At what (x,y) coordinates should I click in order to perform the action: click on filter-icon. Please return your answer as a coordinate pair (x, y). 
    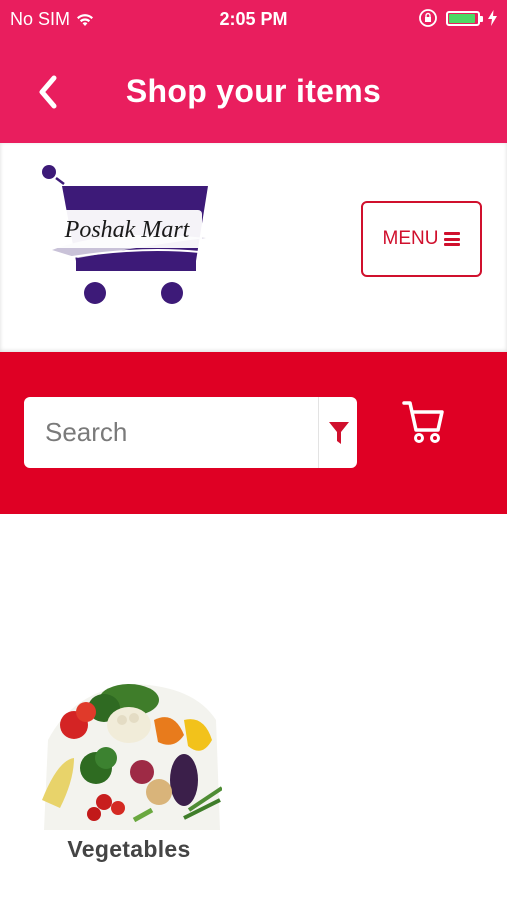
    Looking at the image, I should click on (338, 432).